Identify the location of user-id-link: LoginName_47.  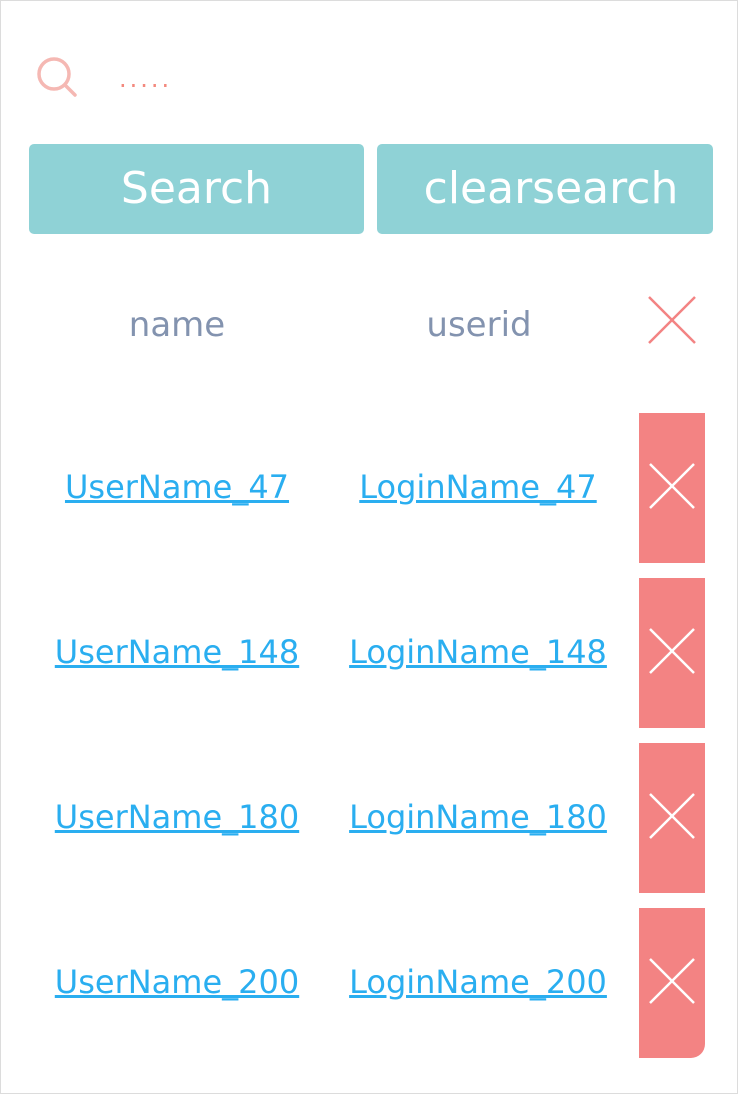
(478, 487).